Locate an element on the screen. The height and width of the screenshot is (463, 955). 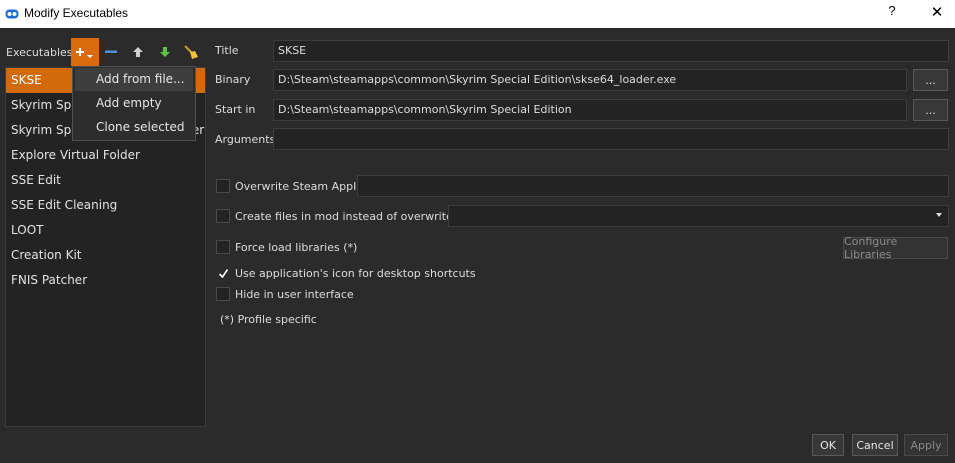
force-load-label: Force load libraries (*) is located at coordinates (296, 247).